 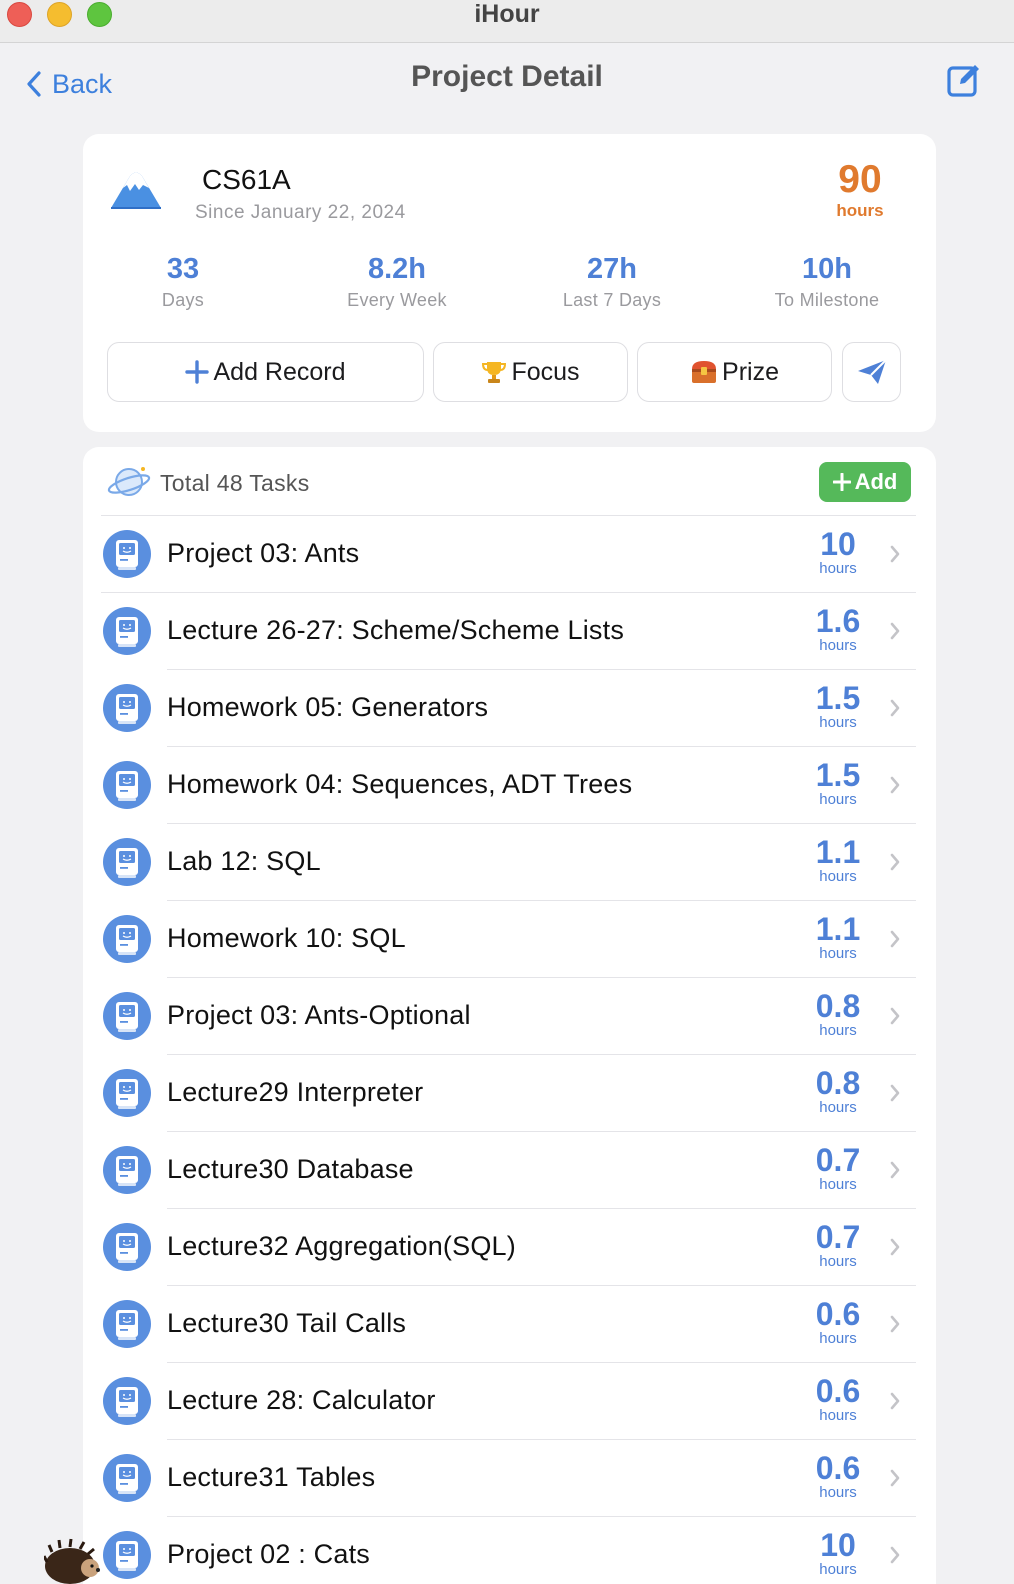 I want to click on task-name: Lecture30 Database, so click(x=290, y=1169).